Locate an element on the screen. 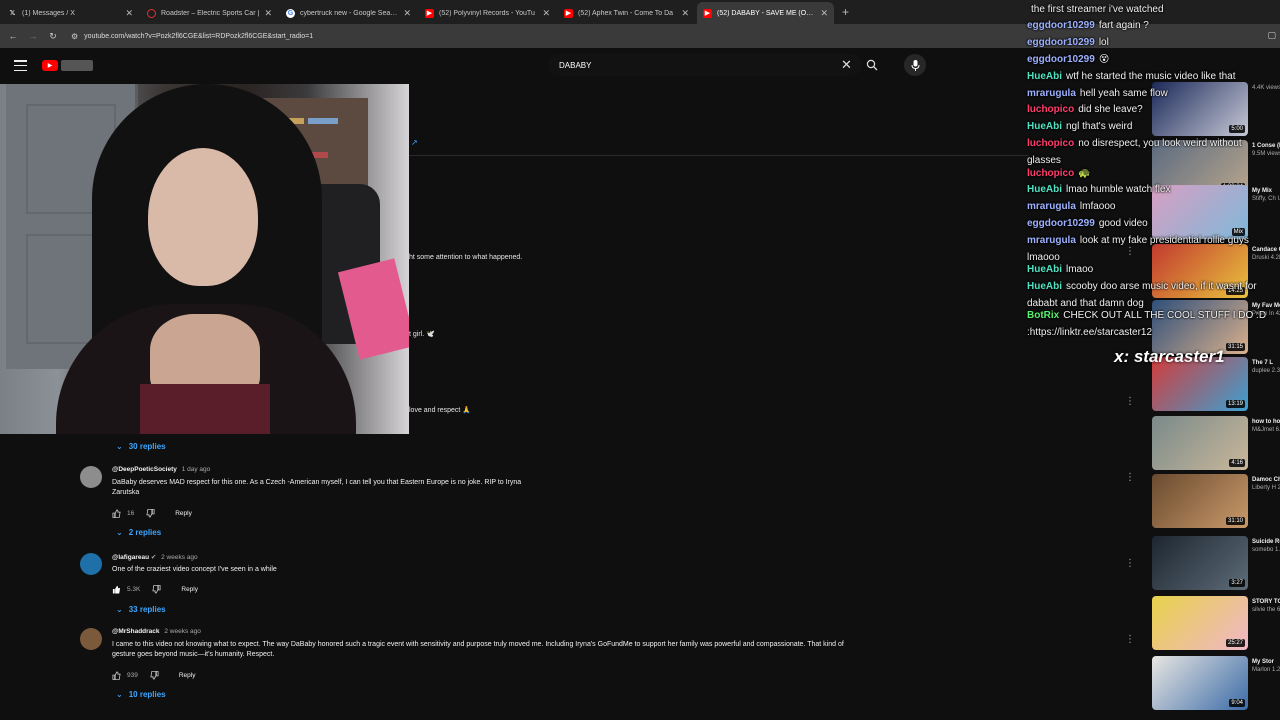 This screenshot has width=1280, height=720. like-icon-filled is located at coordinates (116, 589).